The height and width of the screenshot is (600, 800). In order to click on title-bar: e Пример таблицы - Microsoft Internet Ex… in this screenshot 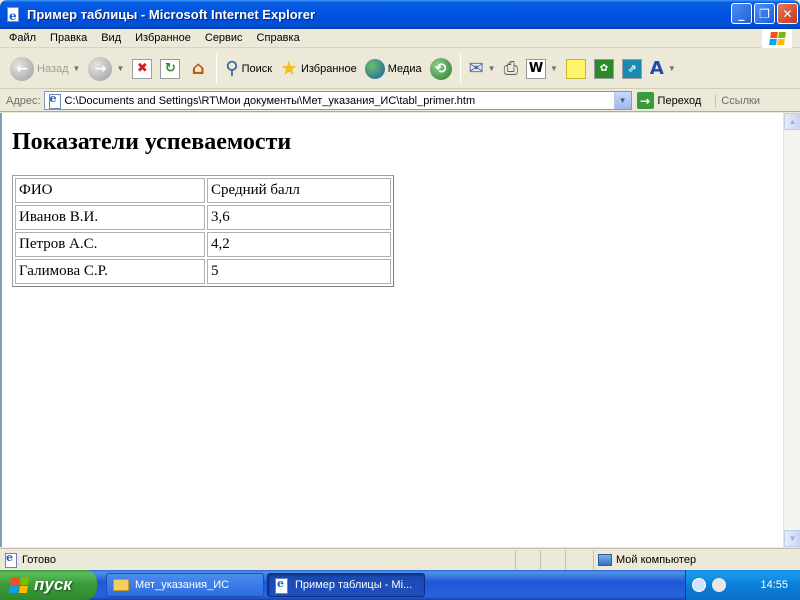, I will do `click(400, 14)`.